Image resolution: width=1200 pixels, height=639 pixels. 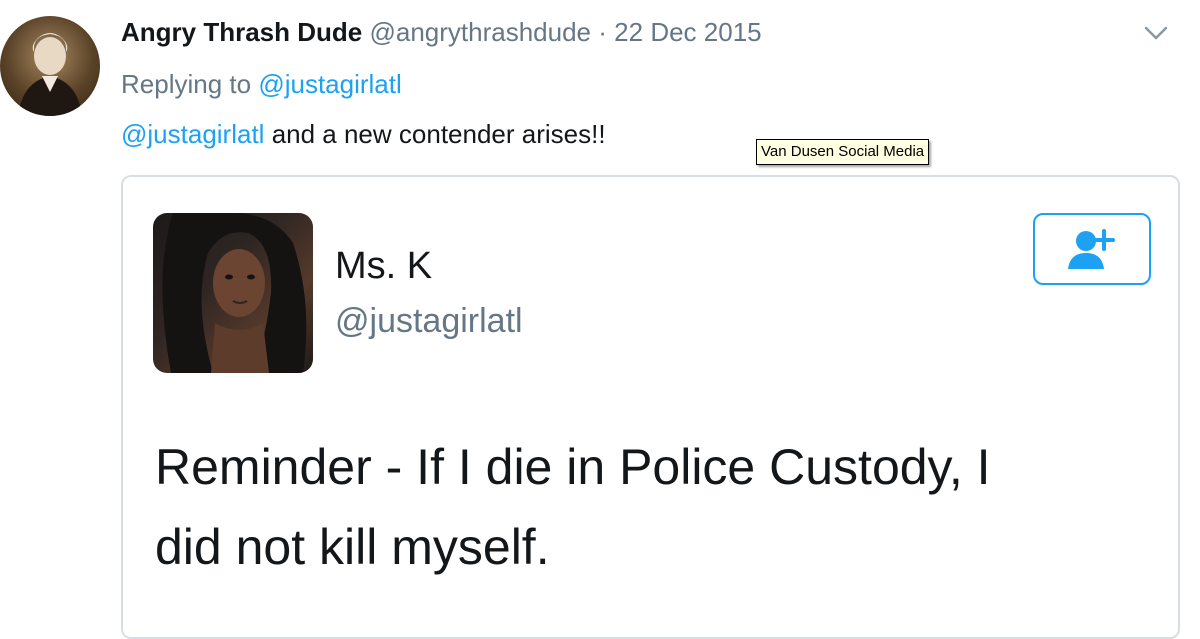 What do you see at coordinates (429, 321) in the screenshot?
I see `quoted-handle: @justagirlatl` at bounding box center [429, 321].